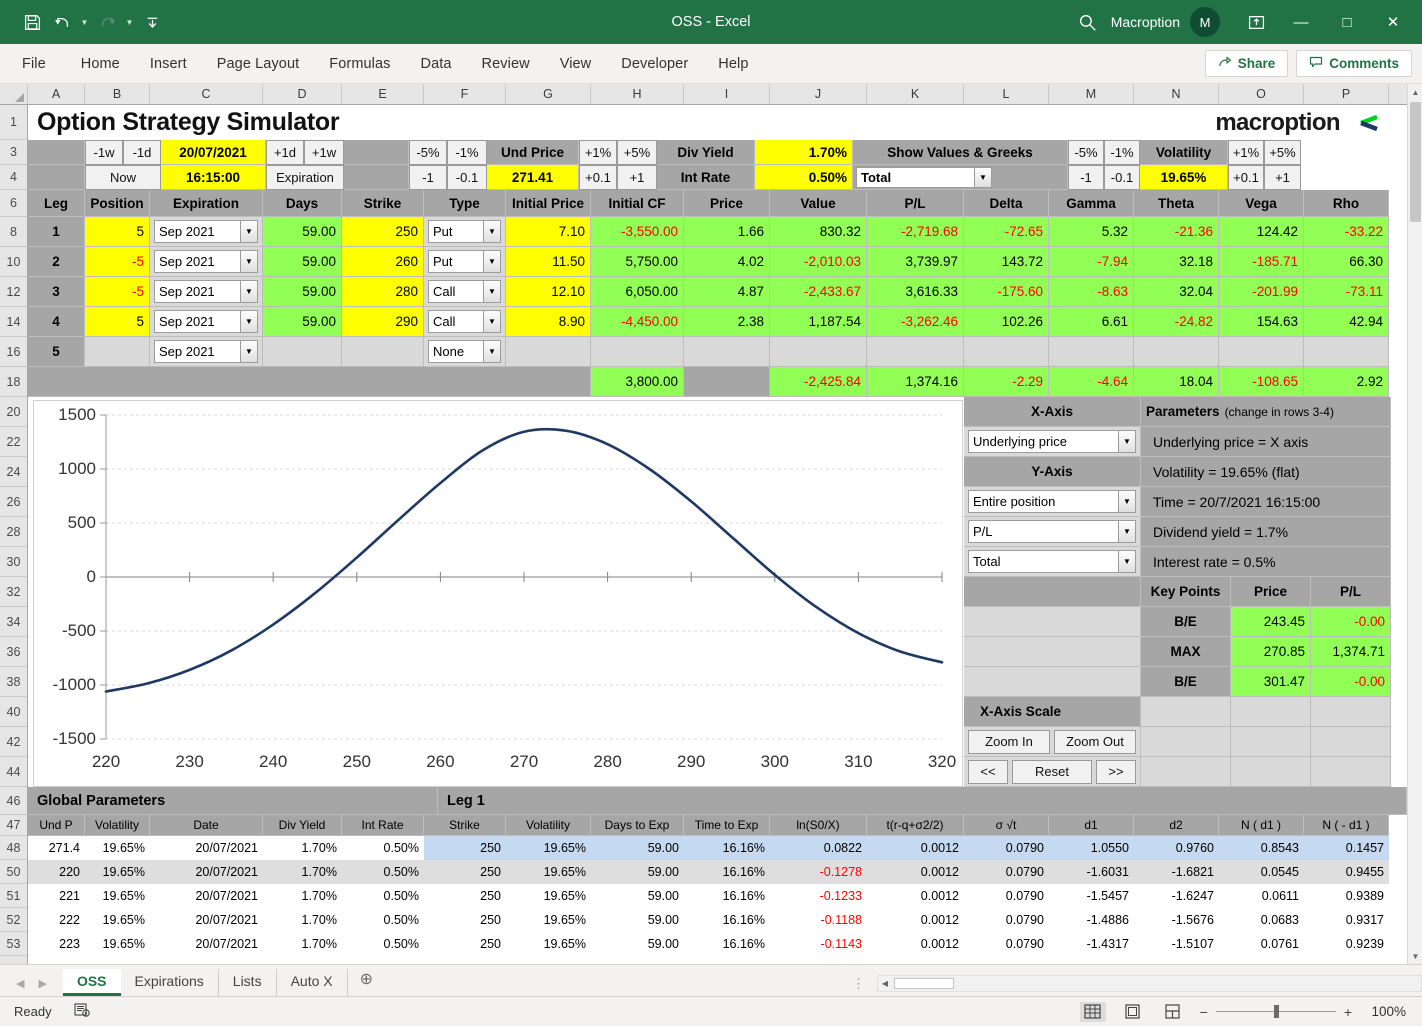 This screenshot has height=1032, width=1422. I want to click on col-header-M: M, so click(1091, 94).